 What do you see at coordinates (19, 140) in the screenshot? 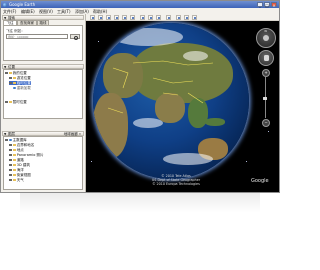
I see `layer-label: 主数据库` at bounding box center [19, 140].